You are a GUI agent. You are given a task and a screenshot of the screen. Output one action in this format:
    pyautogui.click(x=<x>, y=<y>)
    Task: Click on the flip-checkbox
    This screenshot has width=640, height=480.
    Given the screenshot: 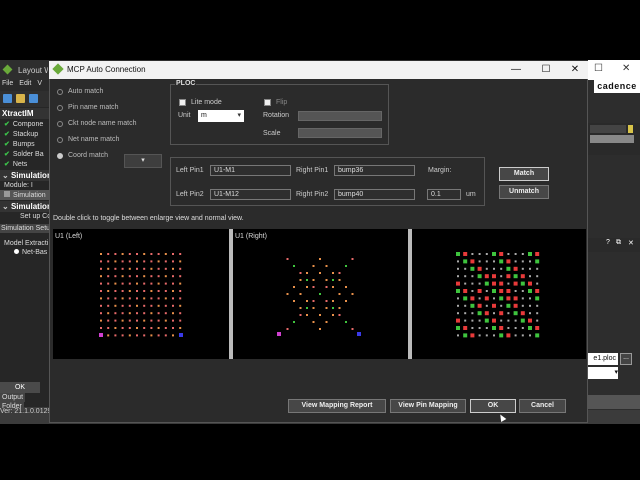 What is the action you would take?
    pyautogui.click(x=267, y=102)
    